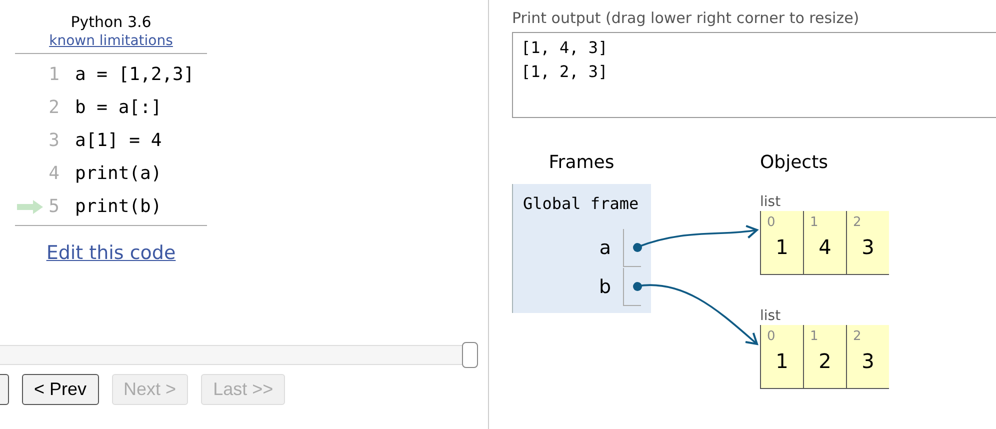 Image resolution: width=996 pixels, height=429 pixels. What do you see at coordinates (60, 389) in the screenshot?
I see `prev-button: < Prev` at bounding box center [60, 389].